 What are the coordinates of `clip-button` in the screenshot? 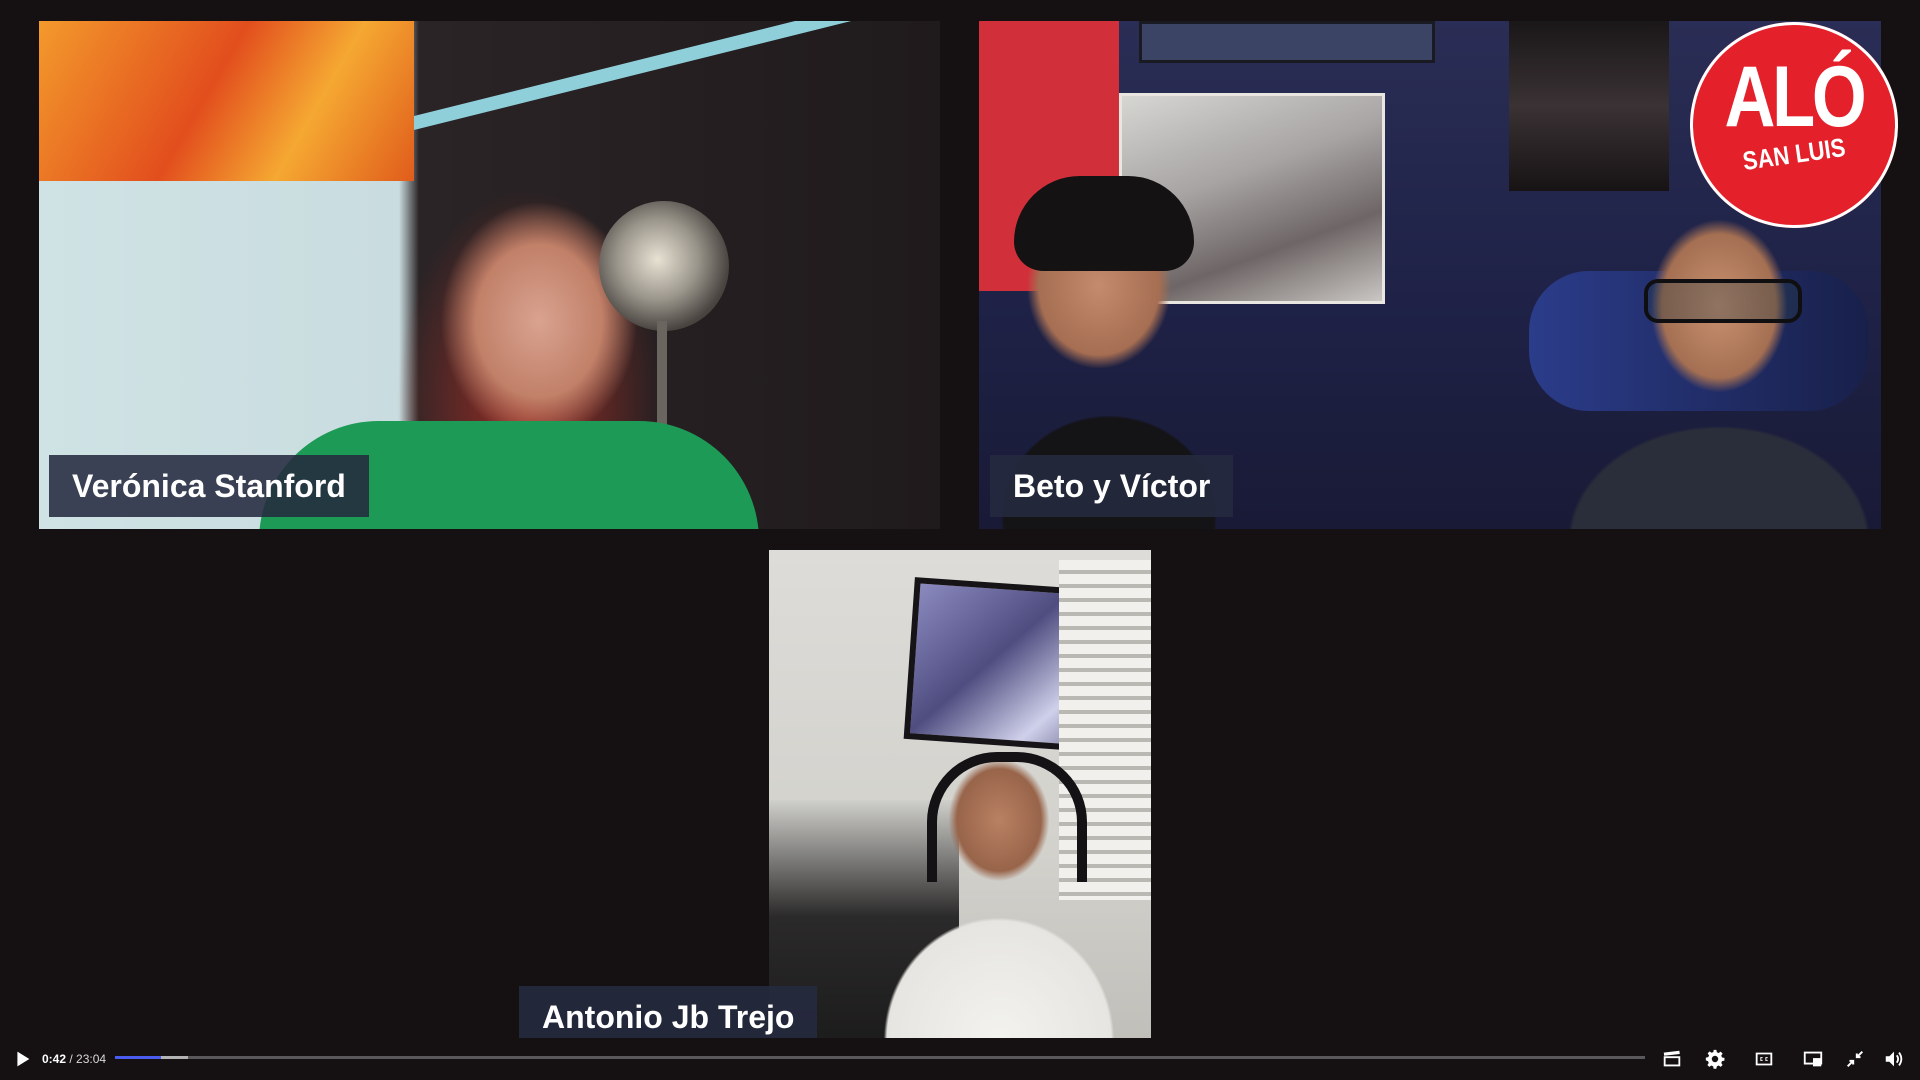 It's located at (1672, 1059).